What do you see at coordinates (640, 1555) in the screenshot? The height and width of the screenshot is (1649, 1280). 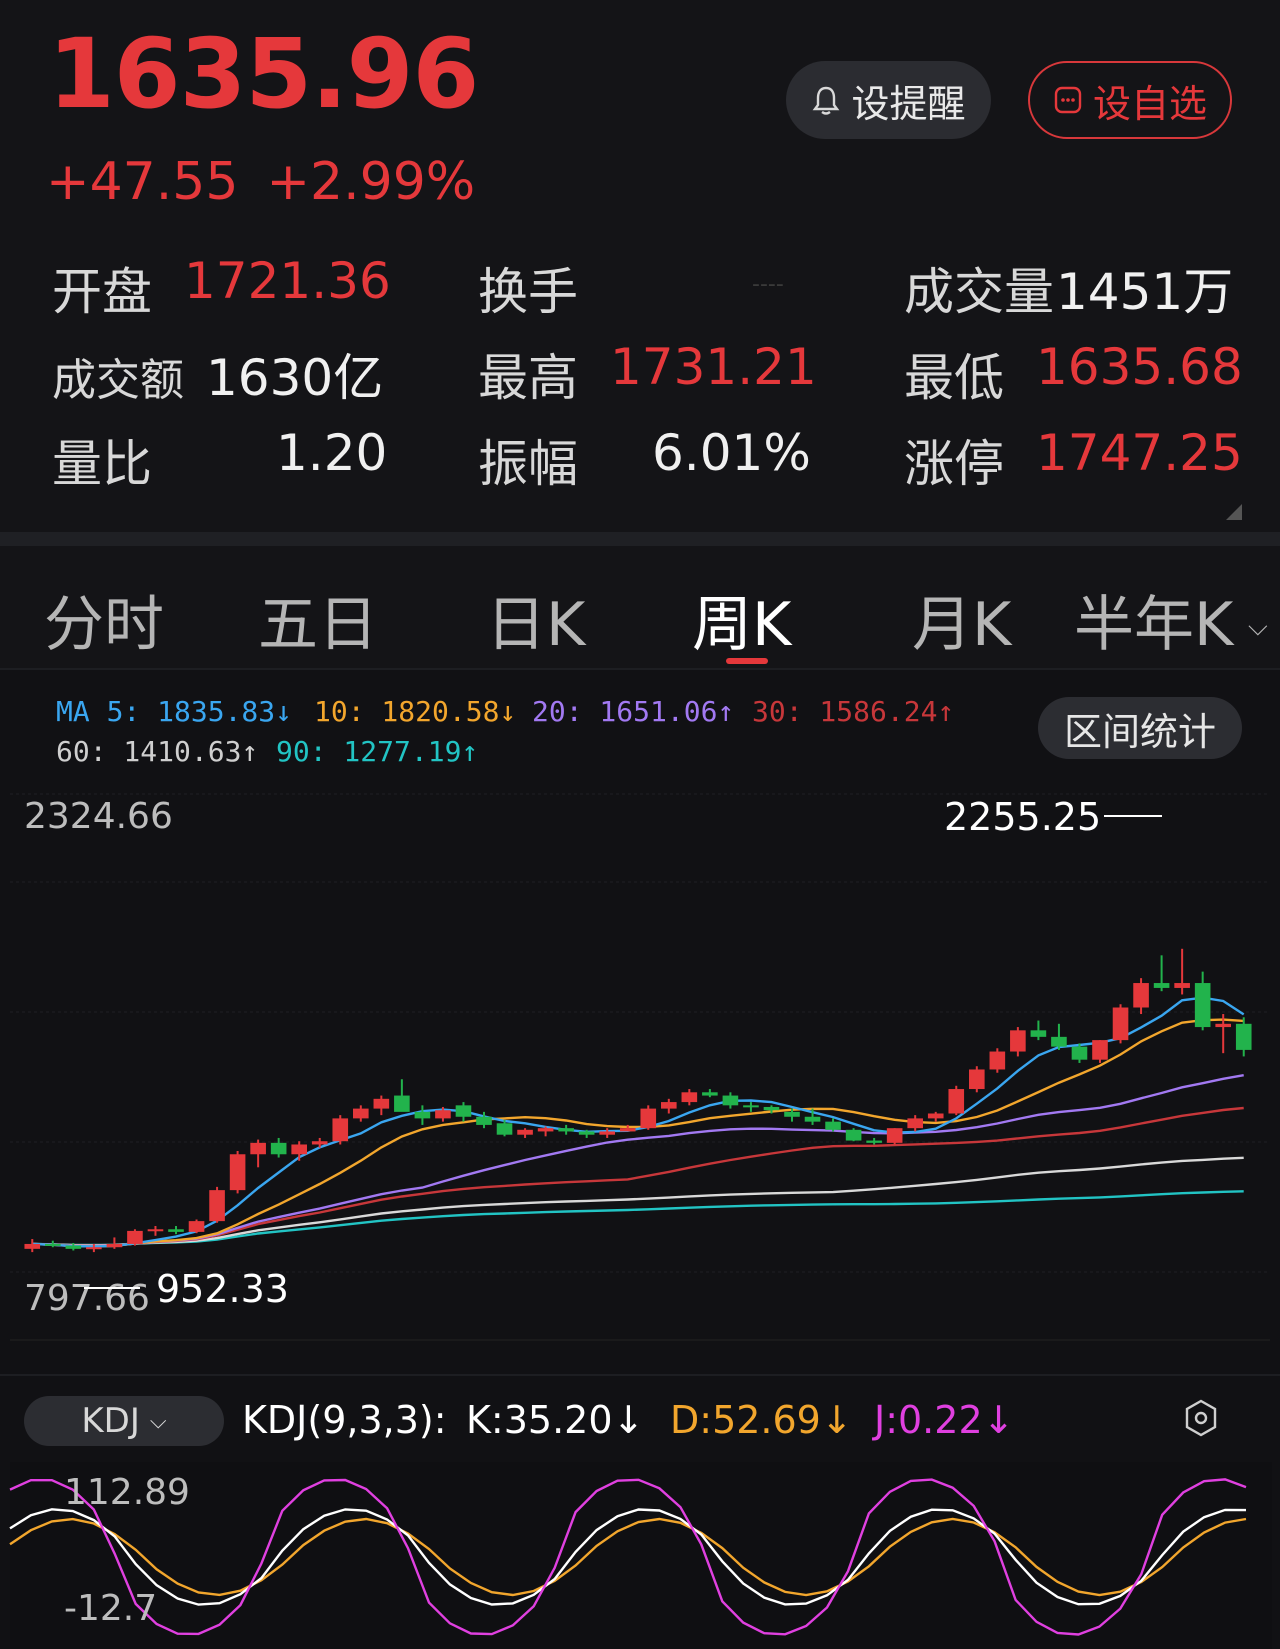 I see `kdj-chart: 112.89 -12.7` at bounding box center [640, 1555].